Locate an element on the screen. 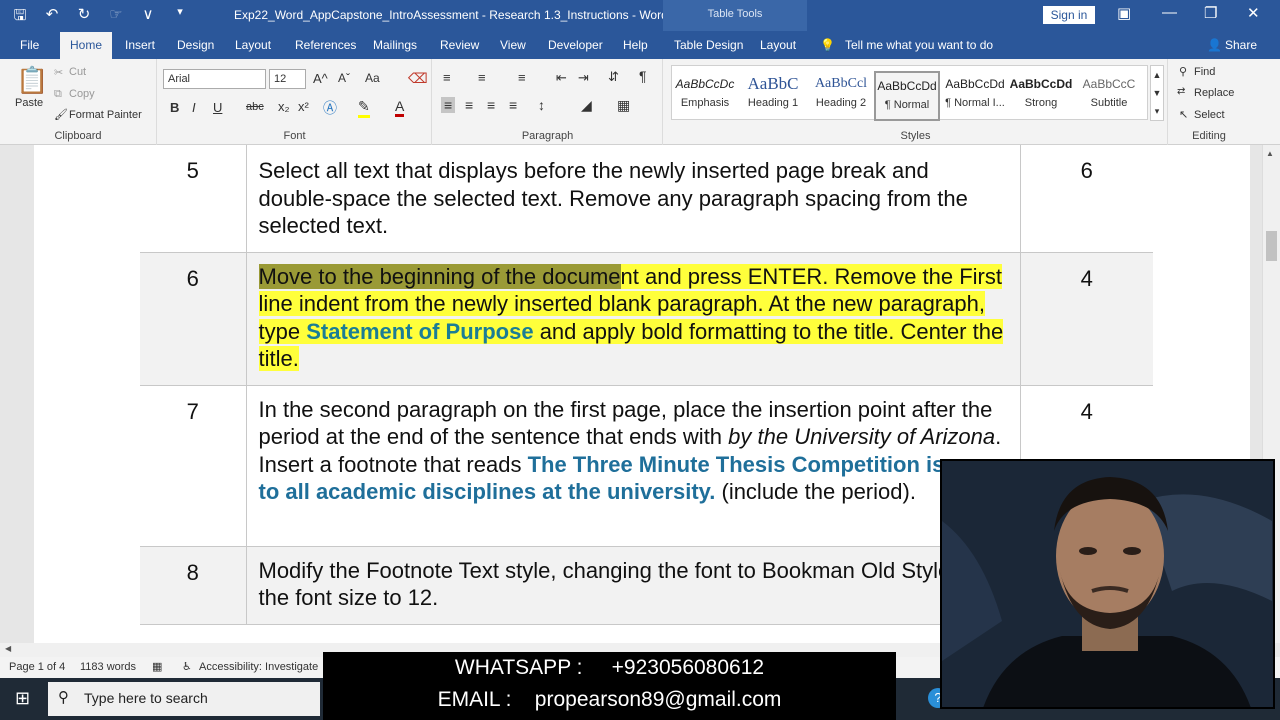  select-button: Select is located at coordinates (1209, 115).